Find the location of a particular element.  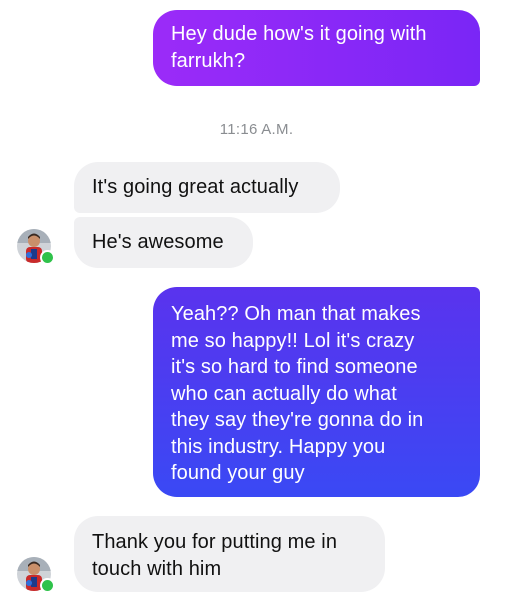

sent-message-bubble: Hey dude how's it going with farrukh? is located at coordinates (316, 48).